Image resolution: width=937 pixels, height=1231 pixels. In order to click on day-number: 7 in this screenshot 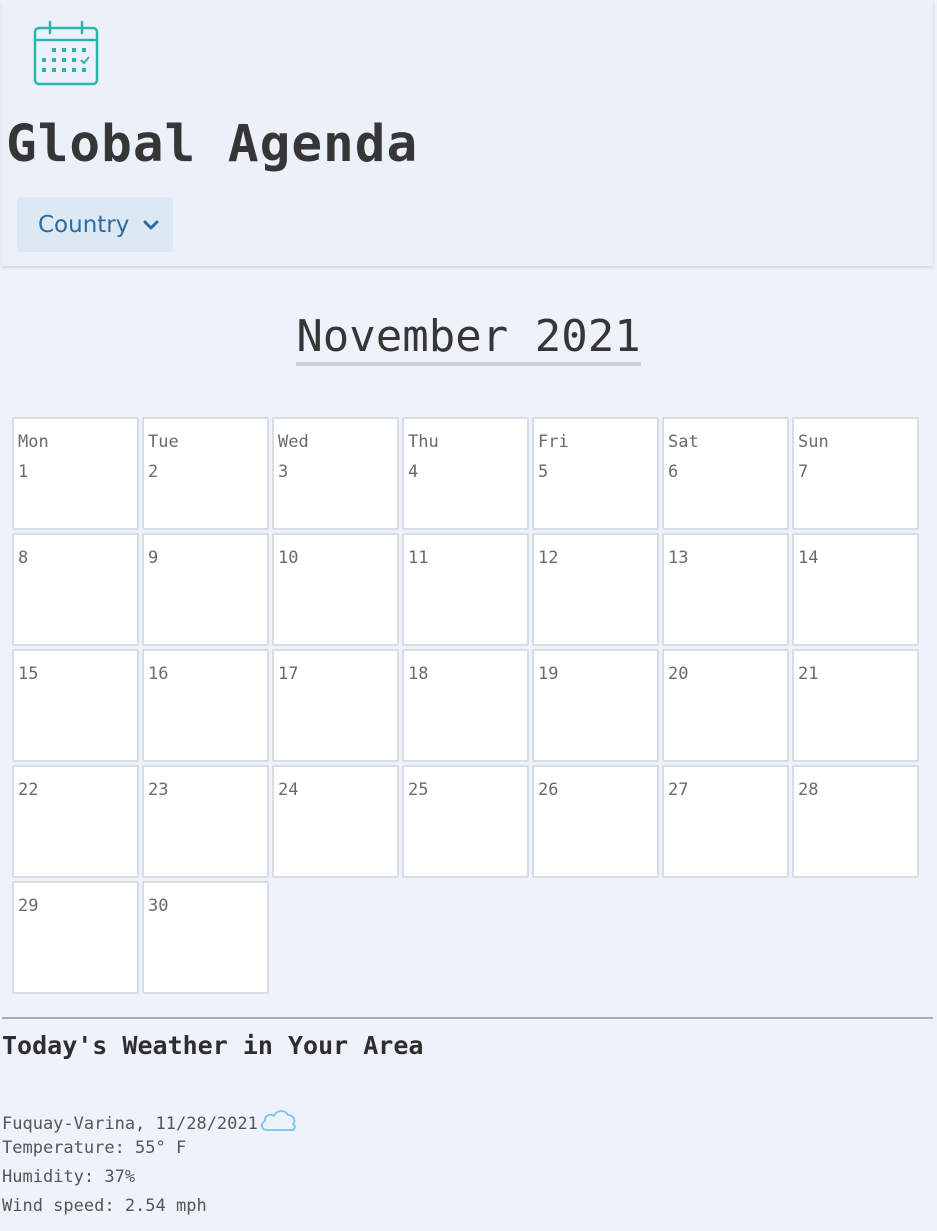, I will do `click(803, 472)`.